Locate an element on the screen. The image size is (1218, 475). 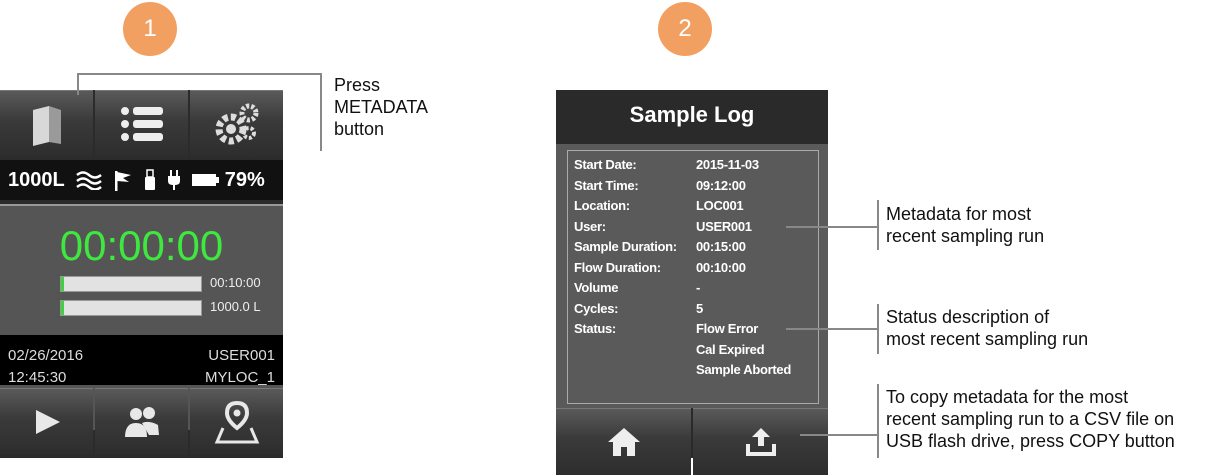
flow-icon is located at coordinates (89, 180).